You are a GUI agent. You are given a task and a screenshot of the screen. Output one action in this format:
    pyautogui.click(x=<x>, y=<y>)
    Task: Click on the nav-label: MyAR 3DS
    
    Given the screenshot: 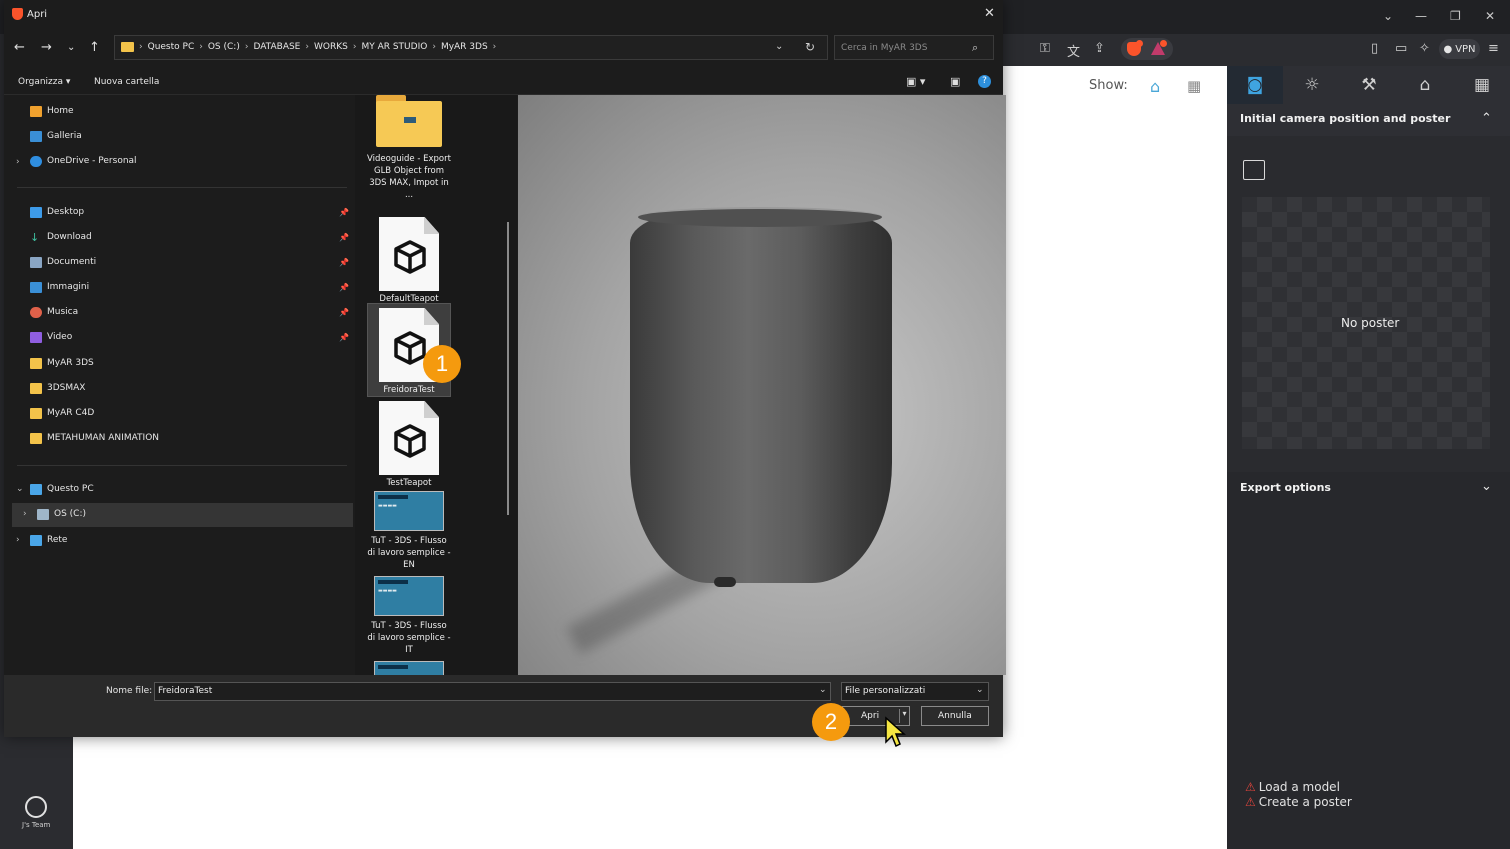 What is the action you would take?
    pyautogui.click(x=70, y=363)
    